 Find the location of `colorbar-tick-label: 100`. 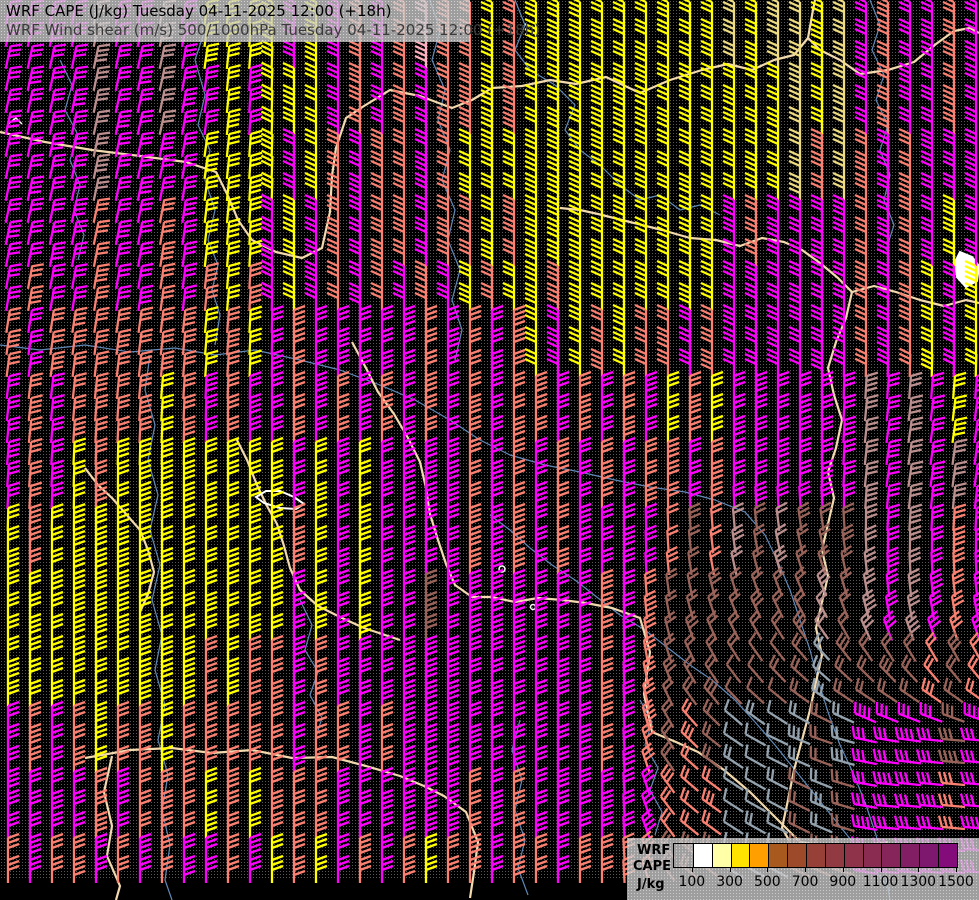

colorbar-tick-label: 100 is located at coordinates (692, 882).